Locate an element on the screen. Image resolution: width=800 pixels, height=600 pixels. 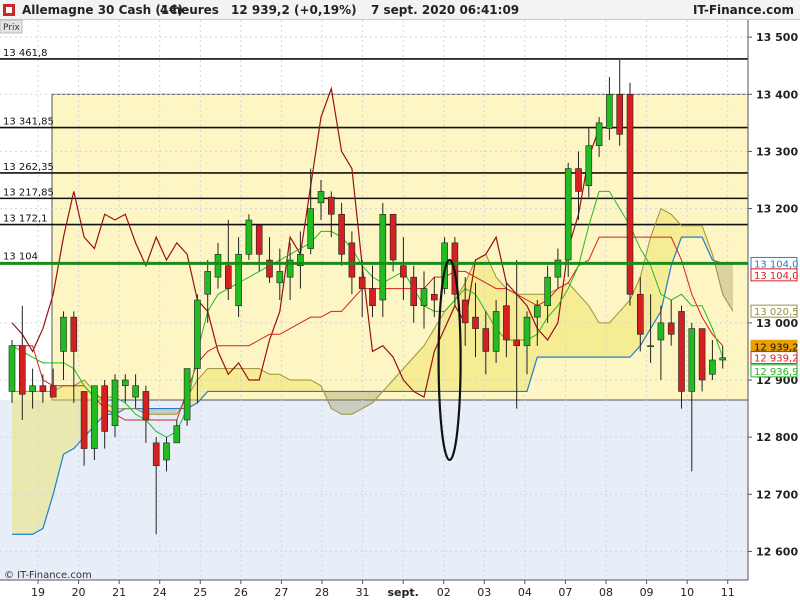
resistance-level-label: 13 341,85 is located at coordinates (28, 122).